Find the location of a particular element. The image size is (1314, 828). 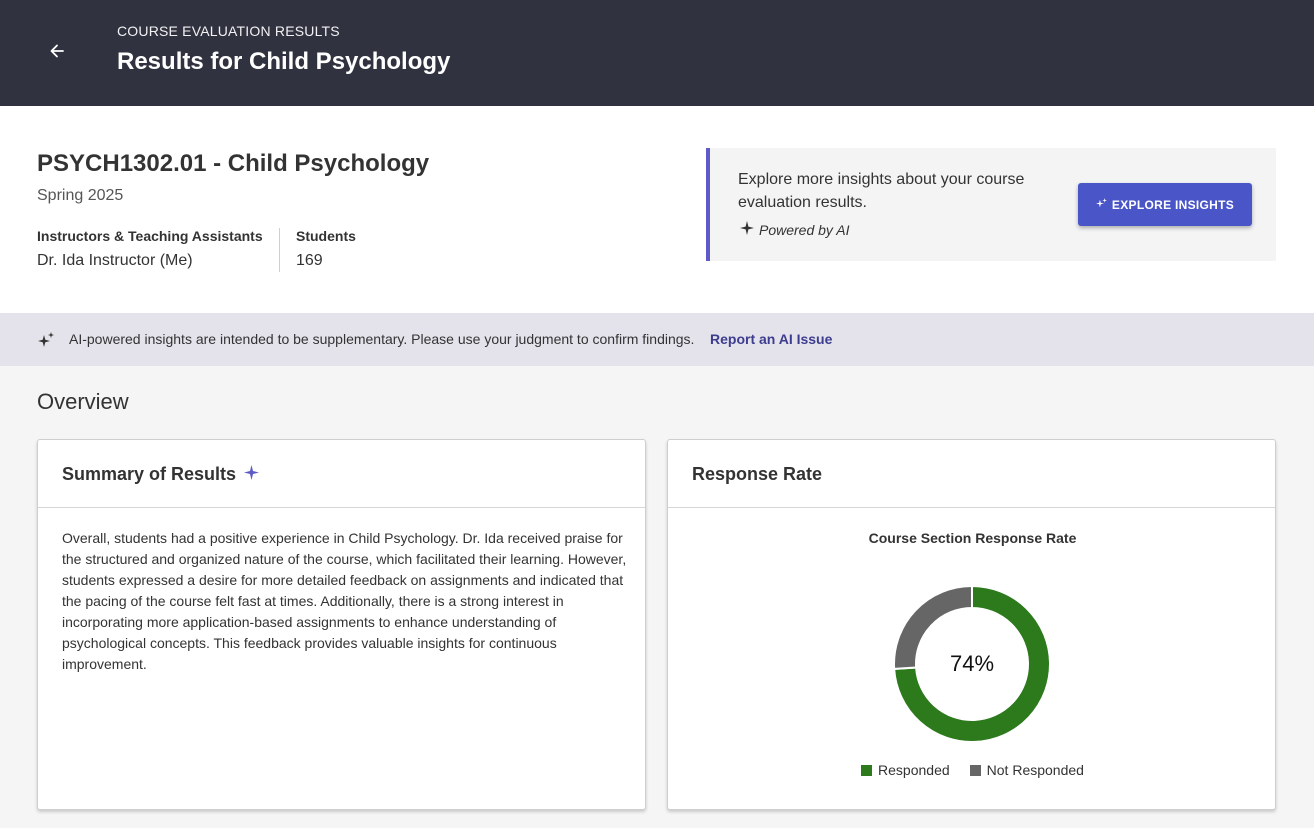

instructors-label: Instructors & Teaching Assistants is located at coordinates (150, 236).